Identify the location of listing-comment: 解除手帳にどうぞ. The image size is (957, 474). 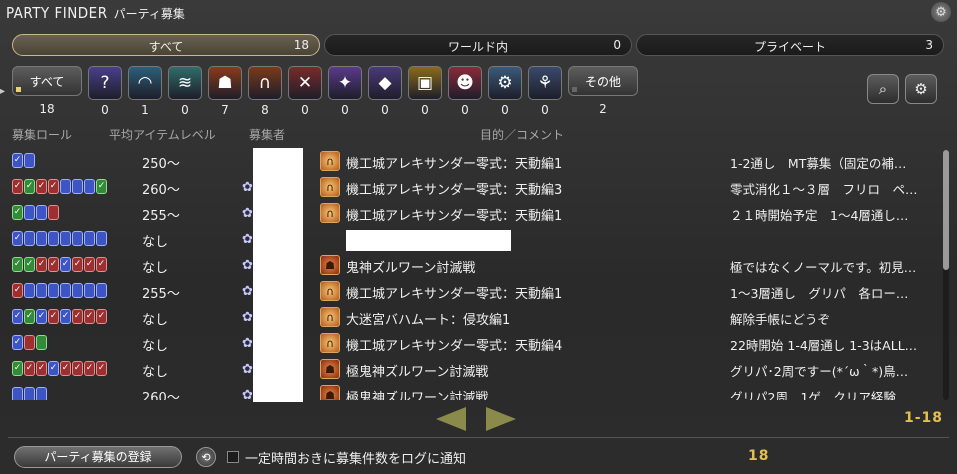
(780, 319).